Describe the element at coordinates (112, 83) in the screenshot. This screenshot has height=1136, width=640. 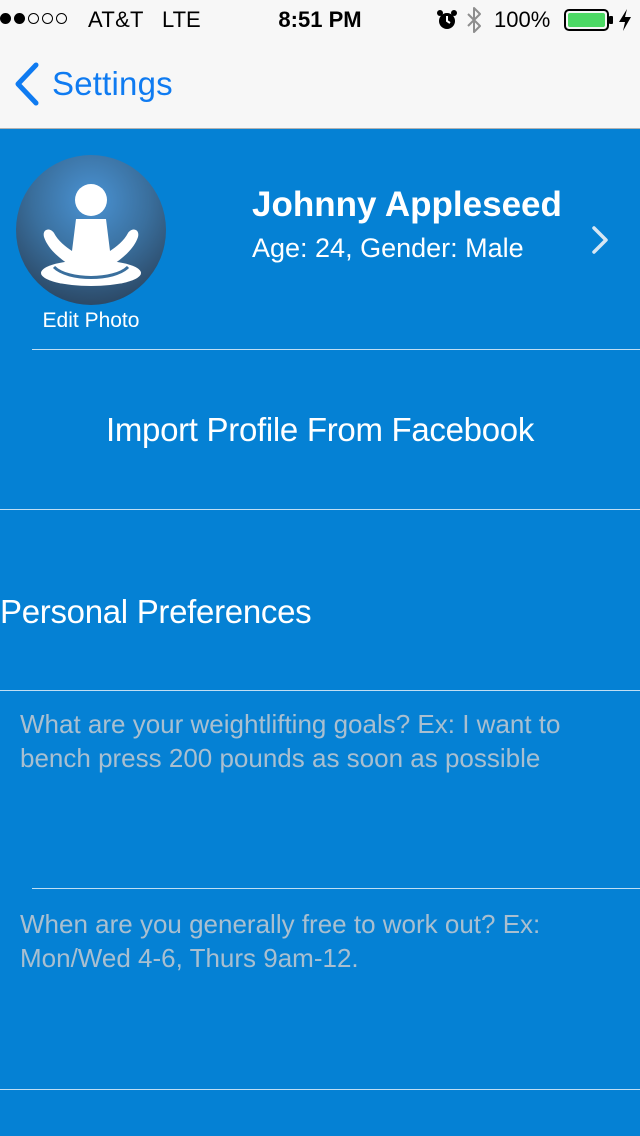
I see `back-button-label: Settings` at that location.